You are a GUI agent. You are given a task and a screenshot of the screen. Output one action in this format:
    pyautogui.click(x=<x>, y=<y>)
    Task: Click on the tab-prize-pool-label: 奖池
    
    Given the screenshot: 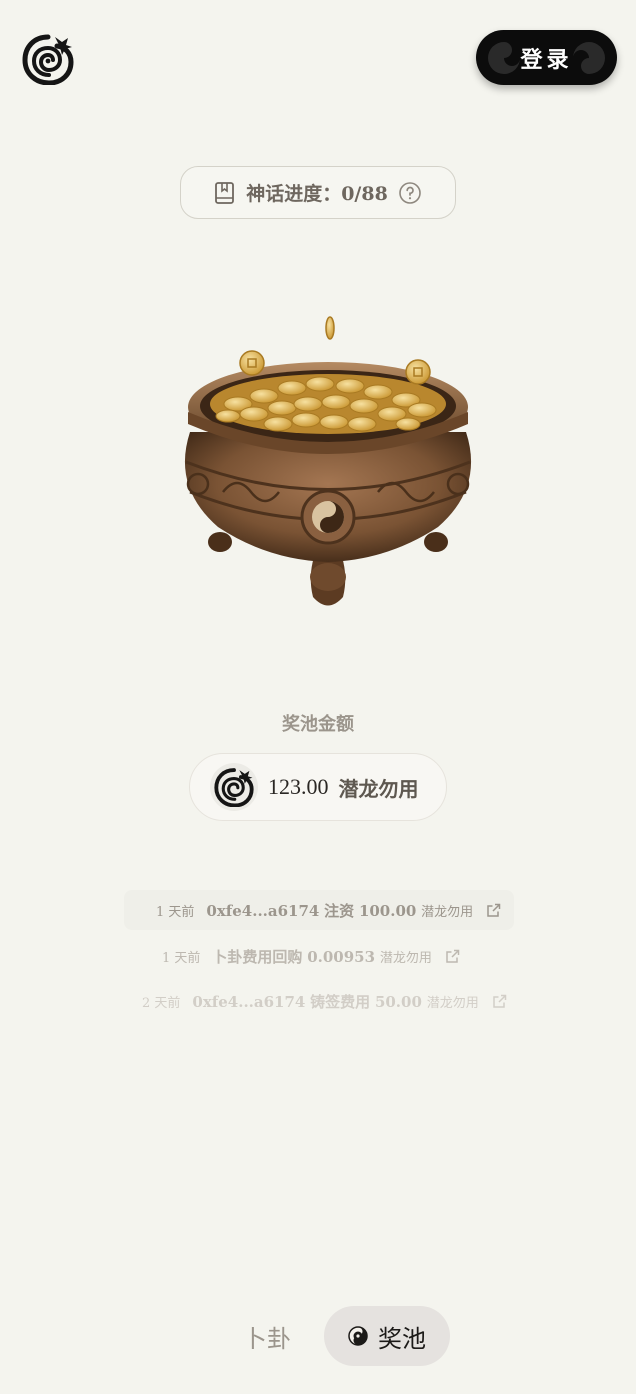 What is the action you would take?
    pyautogui.click(x=402, y=1338)
    